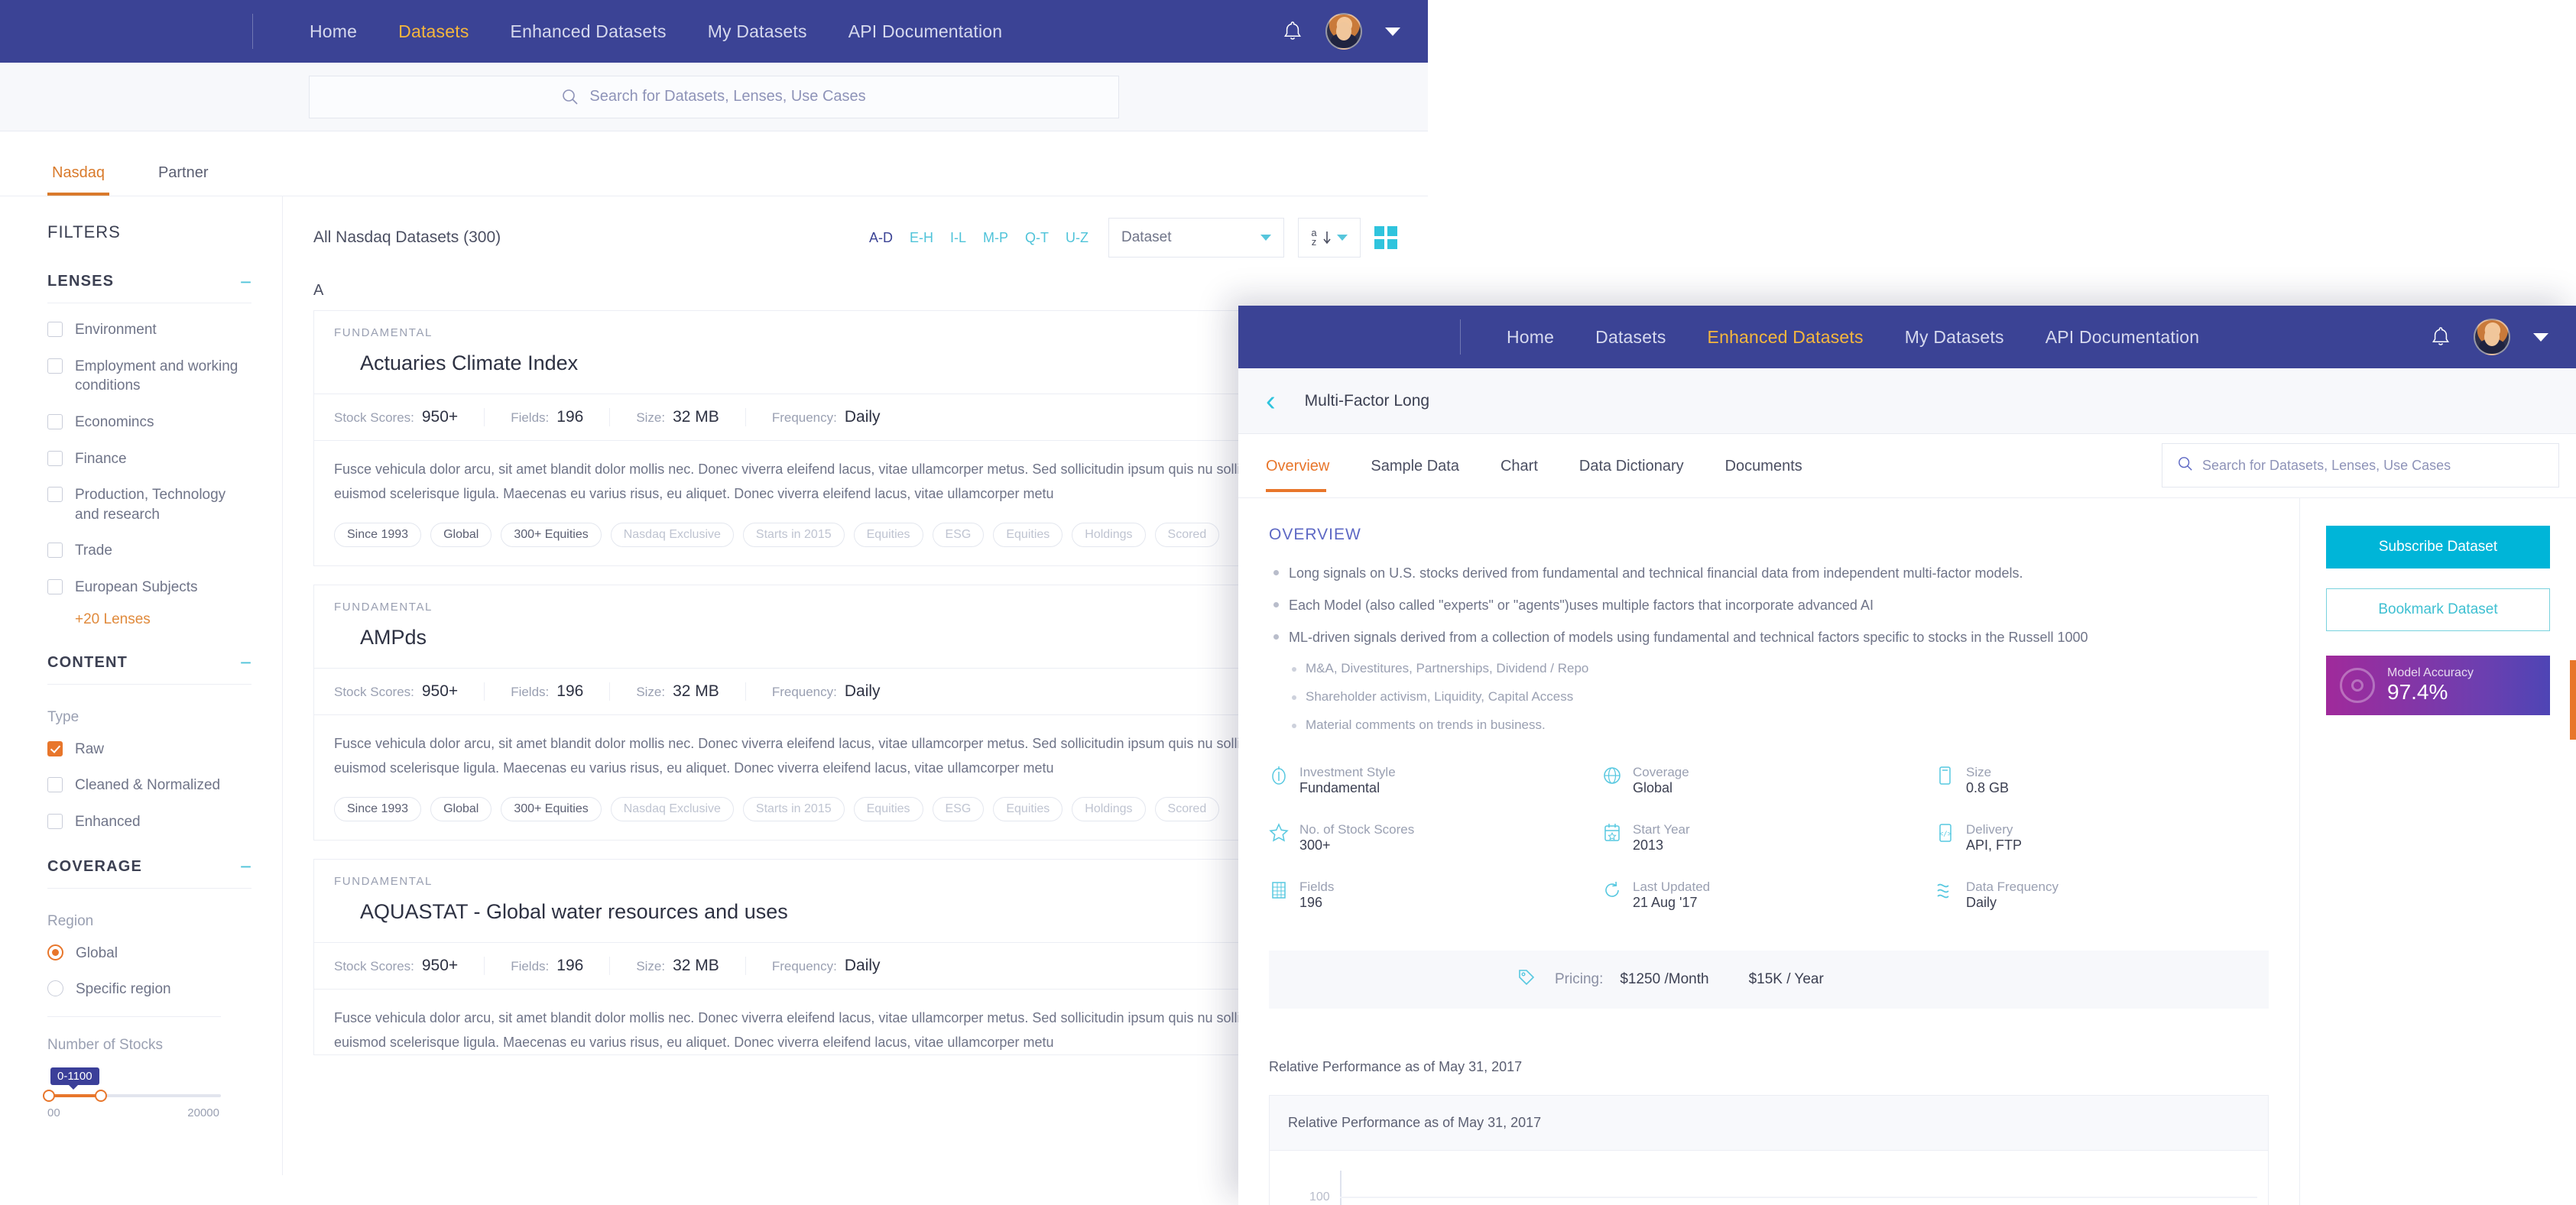  What do you see at coordinates (149, 504) in the screenshot?
I see `filter-item-production: Production, Technology and research` at bounding box center [149, 504].